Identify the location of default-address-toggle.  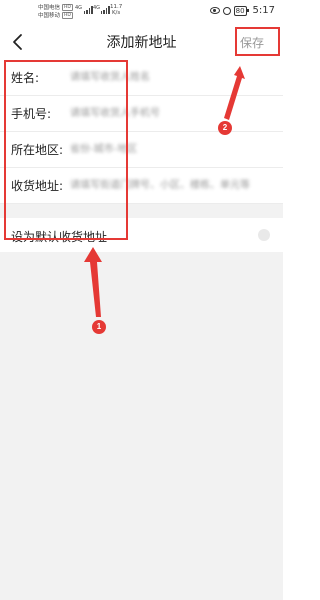
(264, 235).